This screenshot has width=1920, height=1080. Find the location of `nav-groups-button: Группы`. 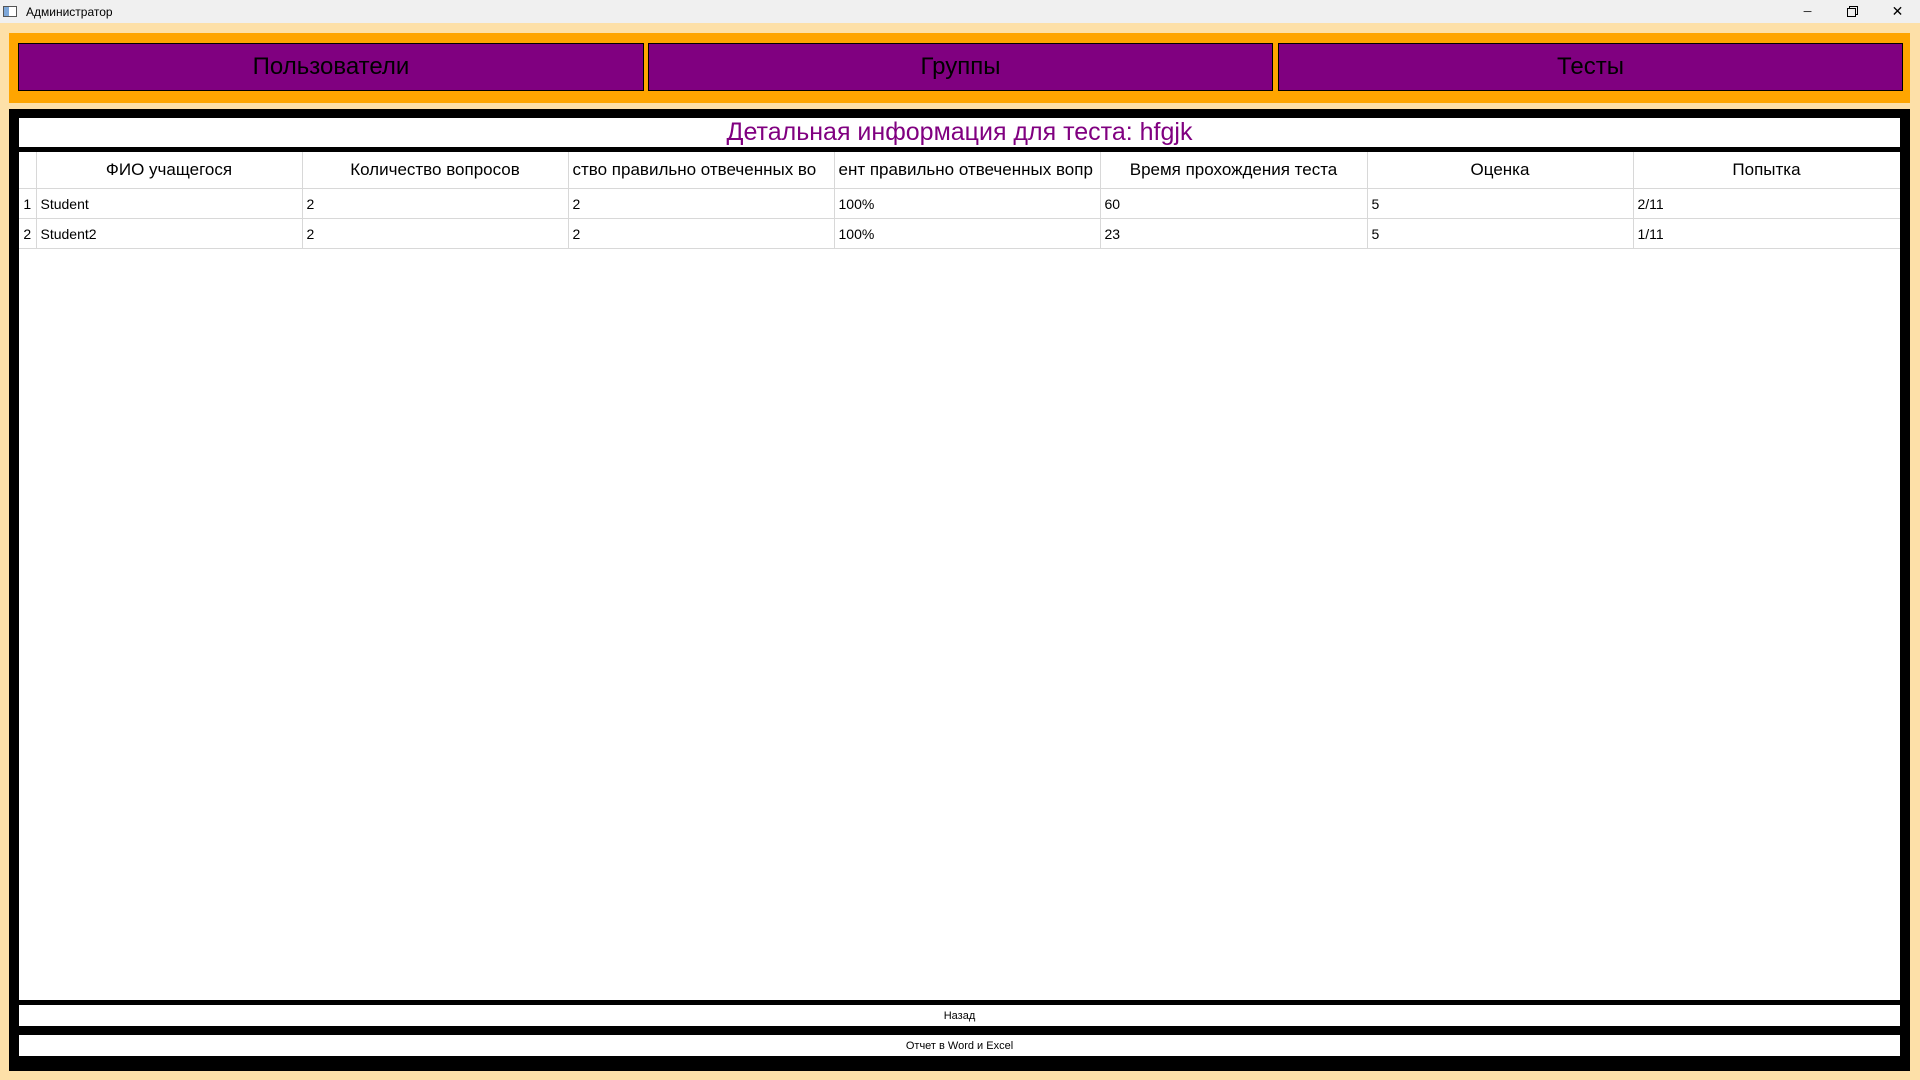

nav-groups-button: Группы is located at coordinates (960, 67).